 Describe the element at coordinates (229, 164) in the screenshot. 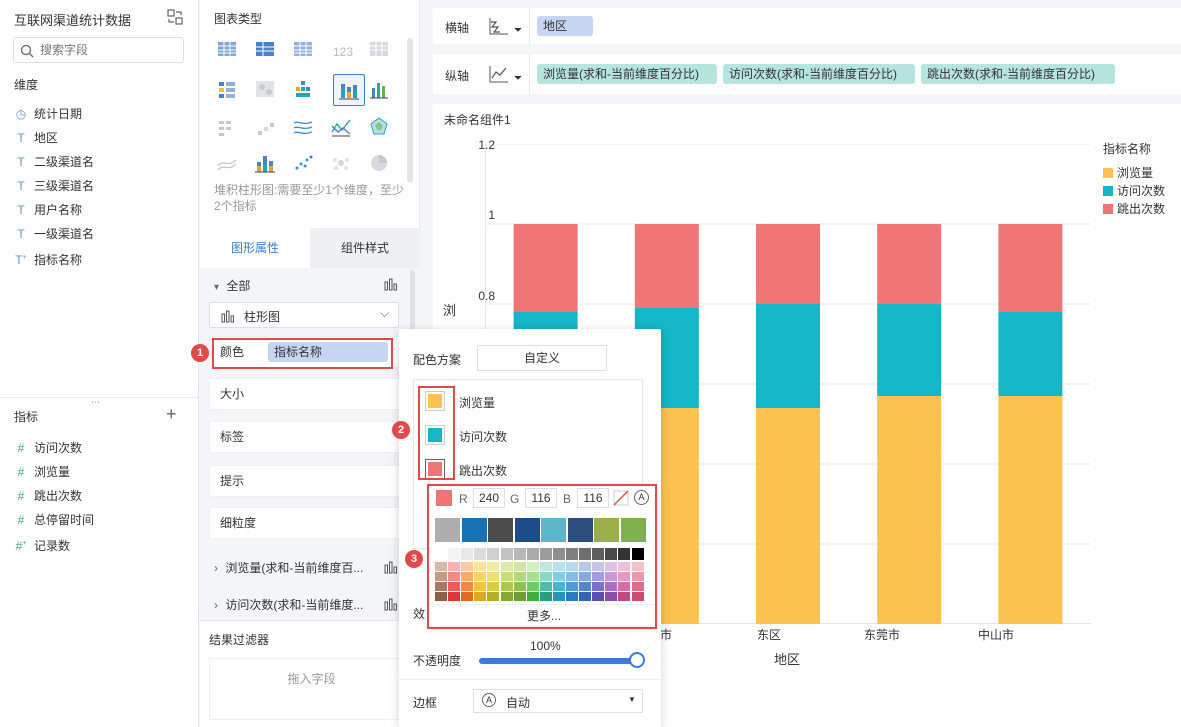

I see `streamgraph-chart-icon` at that location.